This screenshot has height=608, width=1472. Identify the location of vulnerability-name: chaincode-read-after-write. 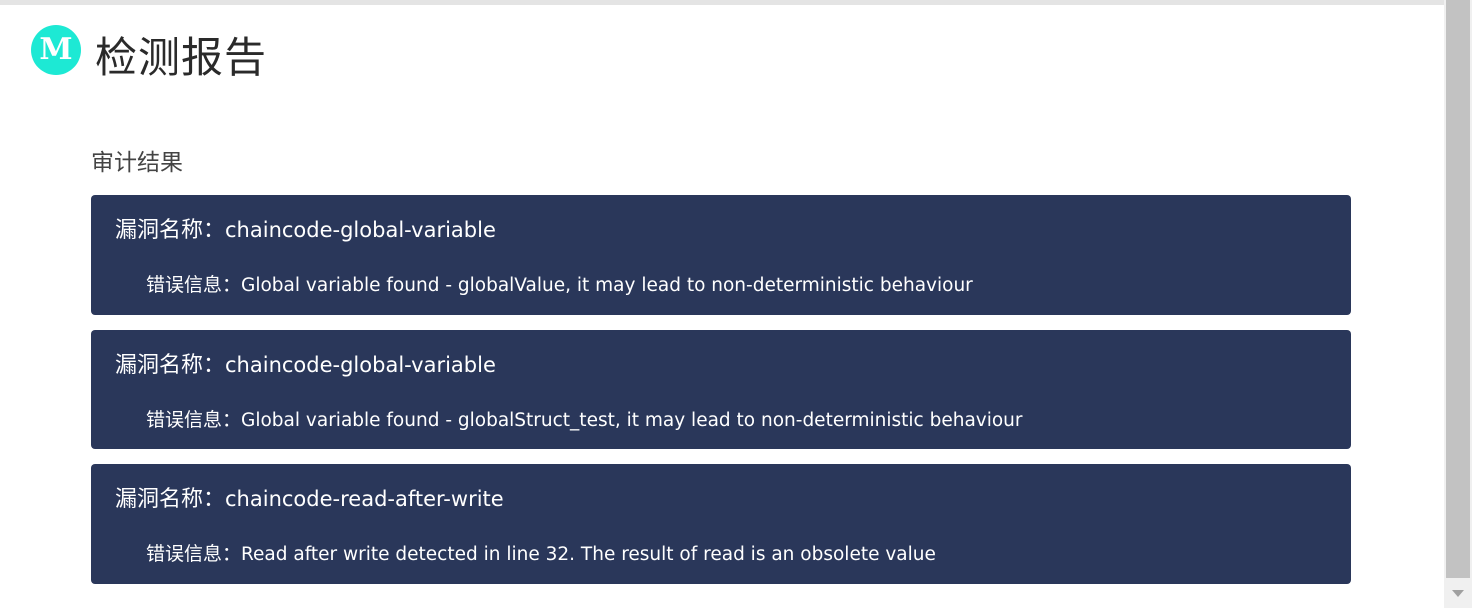
(364, 499).